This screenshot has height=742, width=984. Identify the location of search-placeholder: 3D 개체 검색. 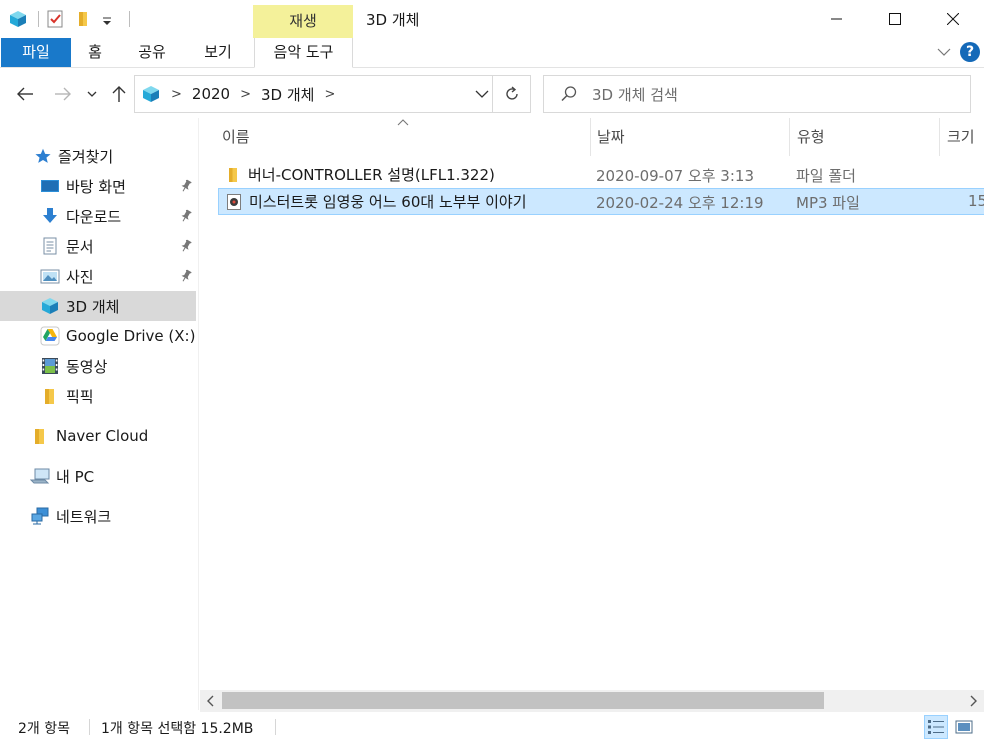
(635, 94).